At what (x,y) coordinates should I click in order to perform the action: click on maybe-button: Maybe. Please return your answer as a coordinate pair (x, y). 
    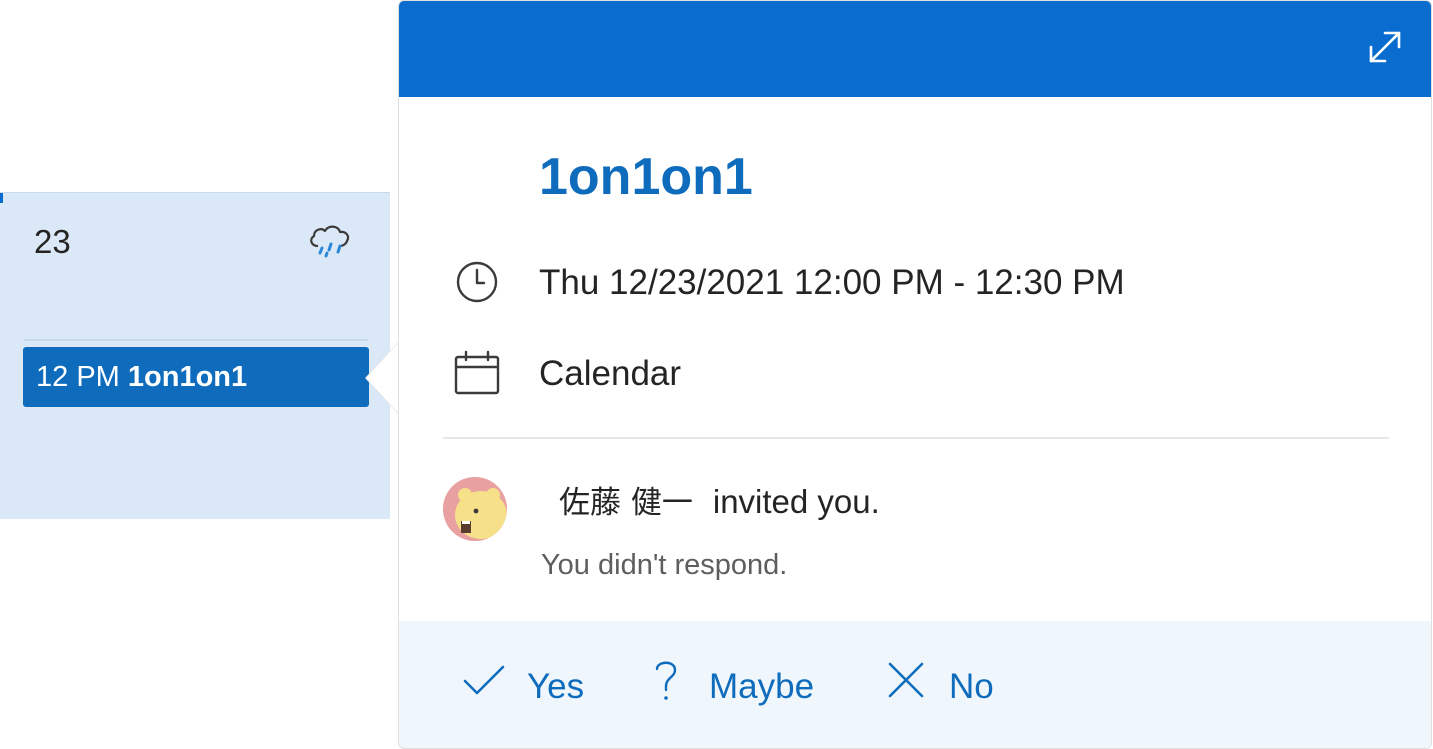
    Looking at the image, I should click on (728, 687).